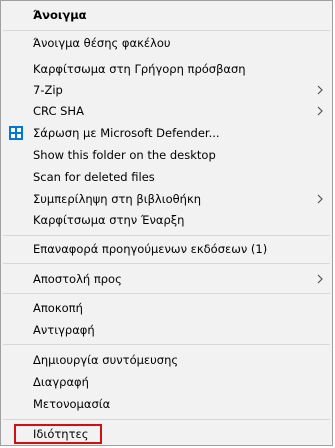 The width and height of the screenshot is (335, 448). What do you see at coordinates (102, 43) in the screenshot?
I see `menu-item-label: Άνοιγμα θέσης φακέλου` at bounding box center [102, 43].